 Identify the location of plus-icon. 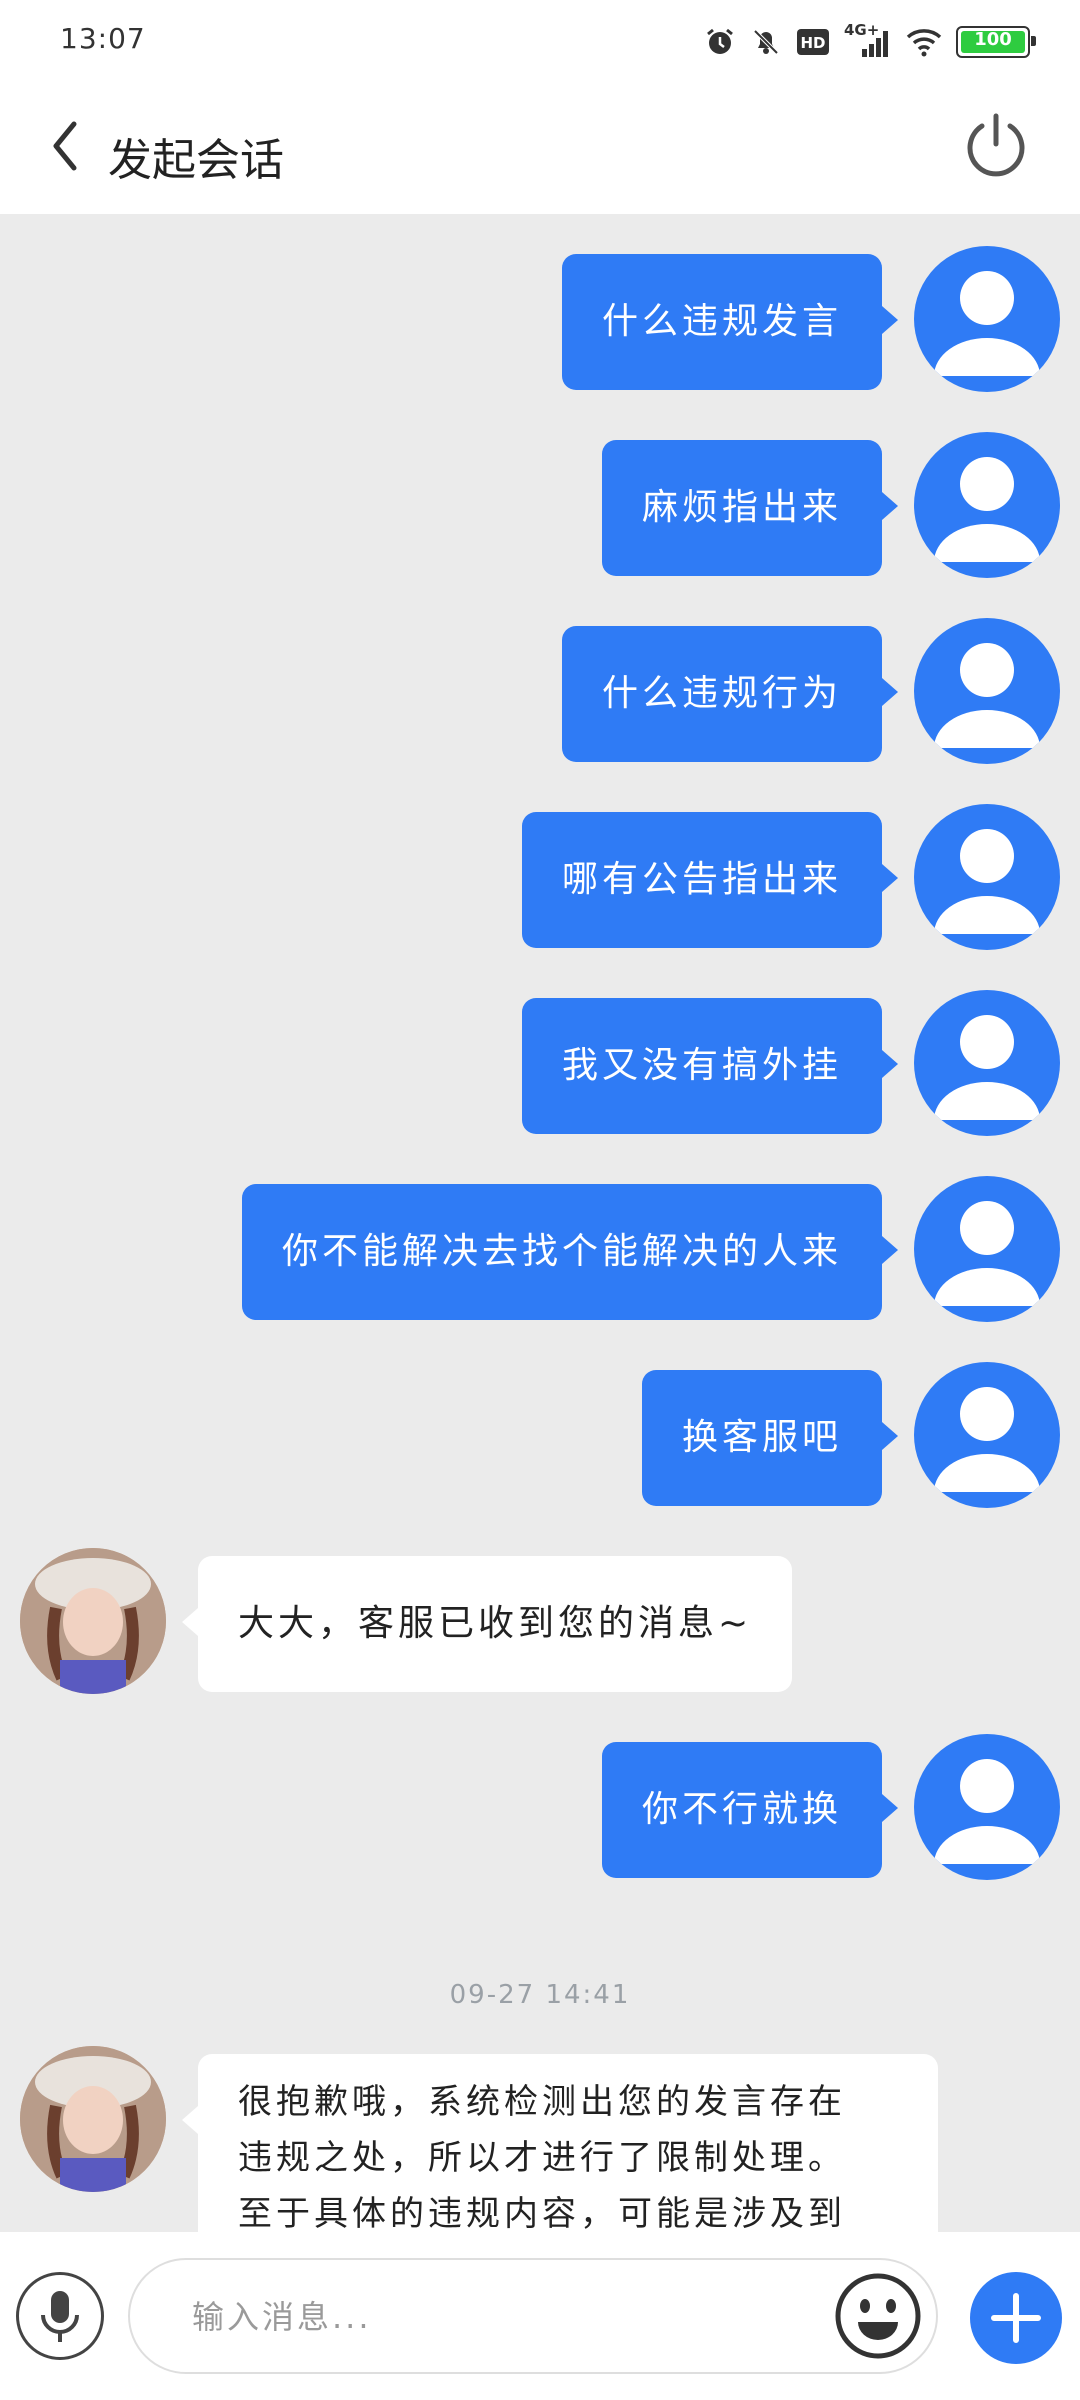
(1016, 2318).